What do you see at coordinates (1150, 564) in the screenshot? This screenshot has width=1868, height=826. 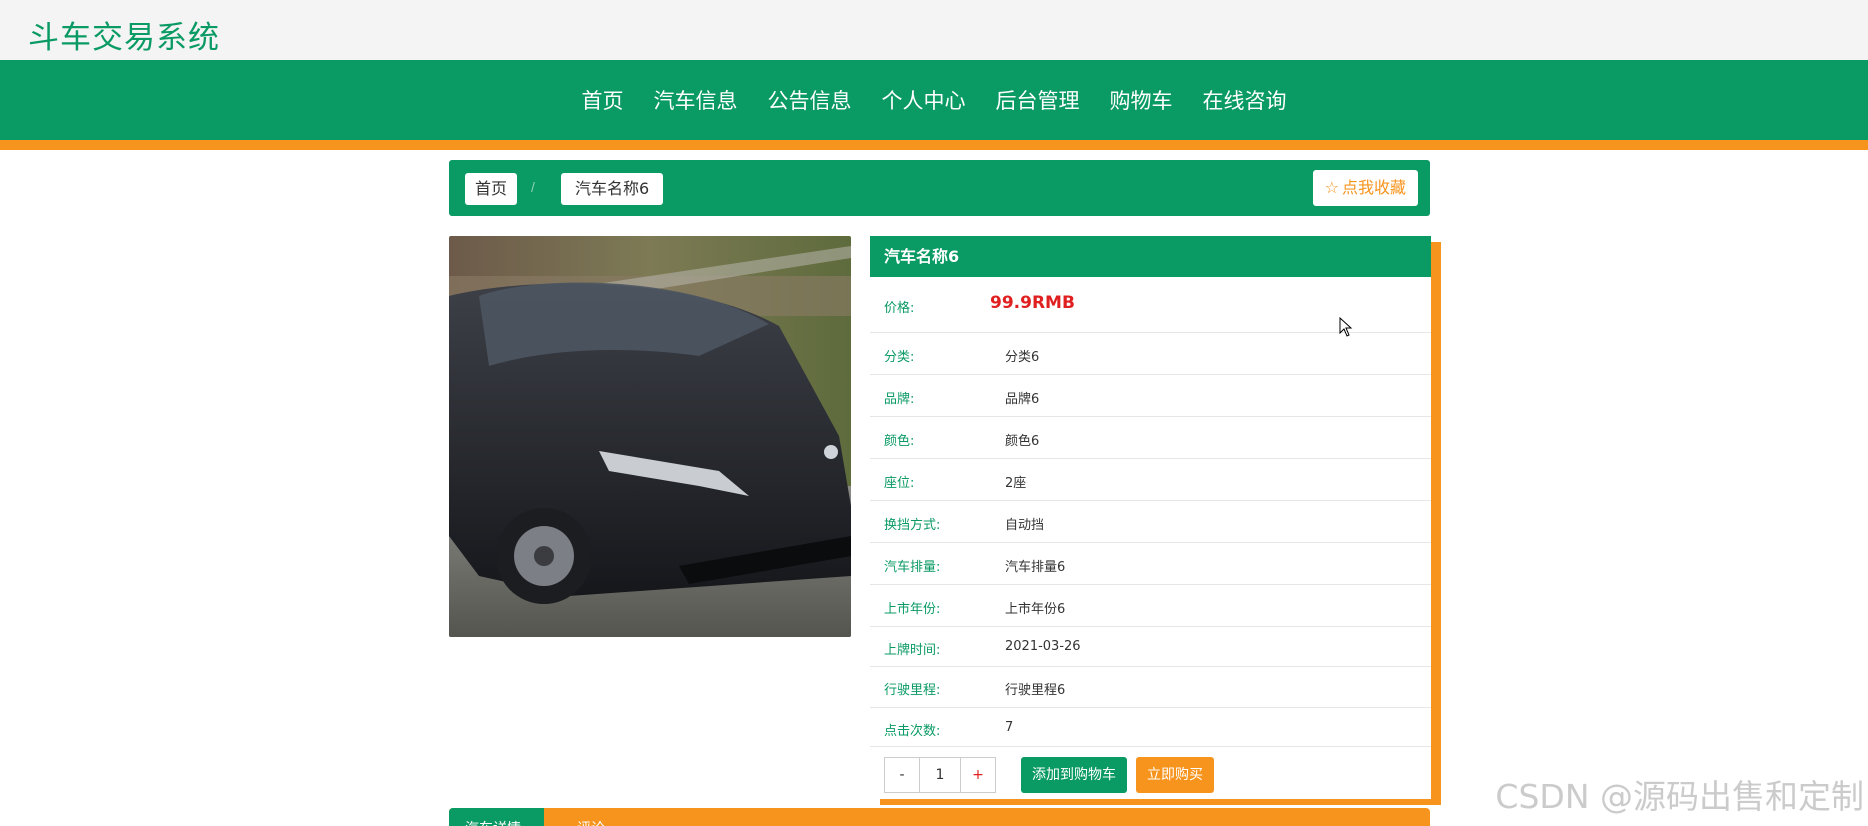 I see `detail-row-displacement: 汽车排量: 汽车排量6` at bounding box center [1150, 564].